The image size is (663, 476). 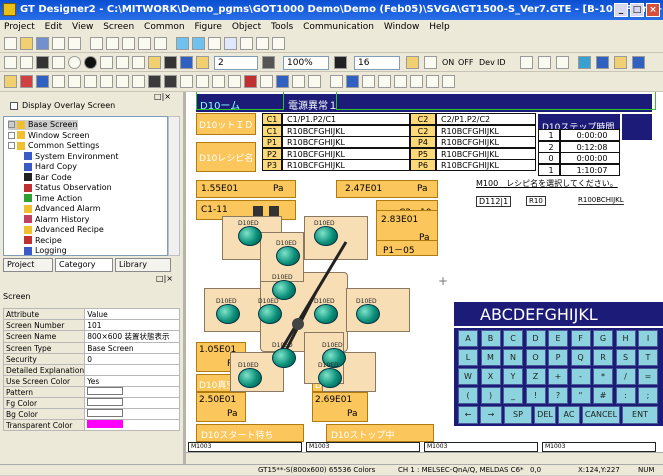 I want to click on tree-item: Bar Code, so click(x=48, y=178).